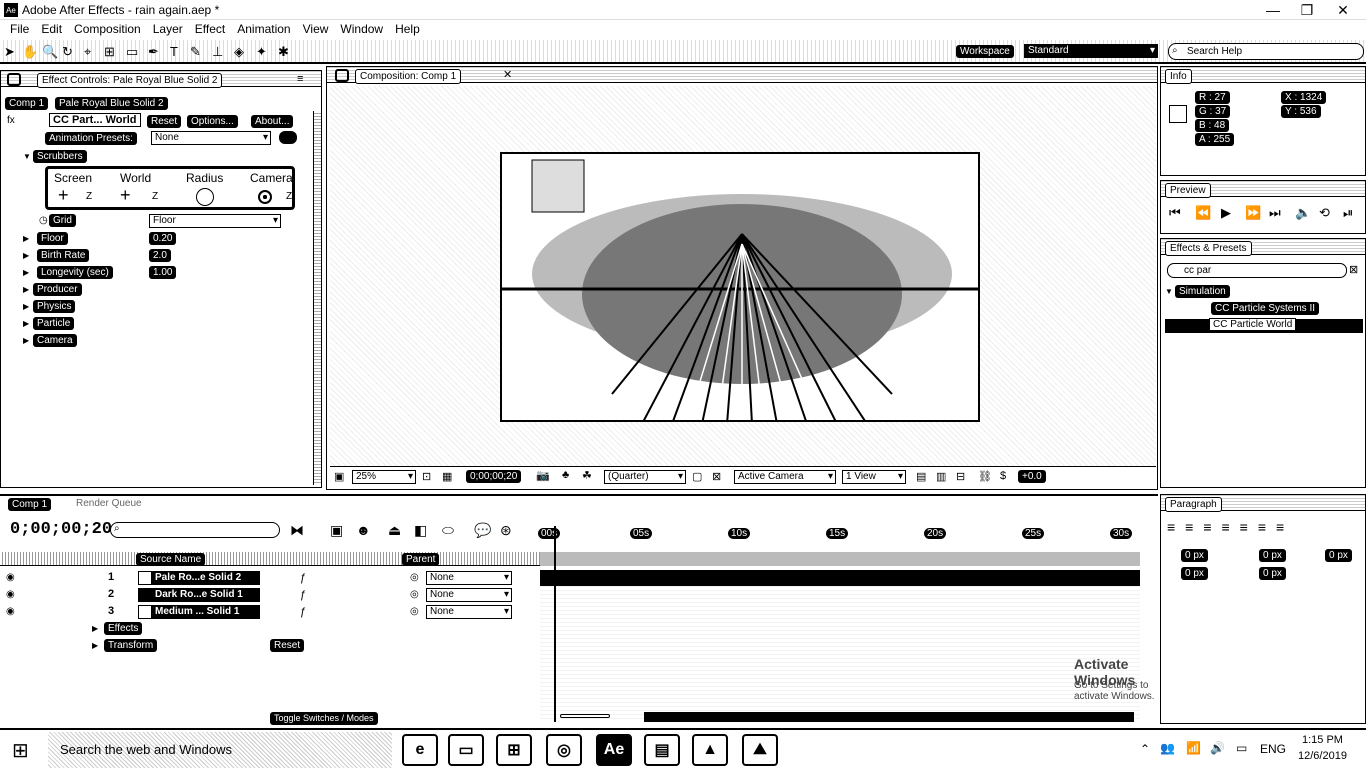 Image resolution: width=1366 pixels, height=768 pixels. What do you see at coordinates (363, 530) in the screenshot?
I see `hide-shy-icon: ☻` at bounding box center [363, 530].